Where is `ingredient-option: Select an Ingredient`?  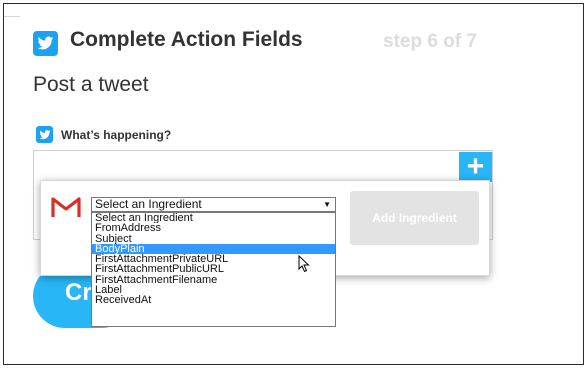
ingredient-option: Select an Ingredient is located at coordinates (213, 218).